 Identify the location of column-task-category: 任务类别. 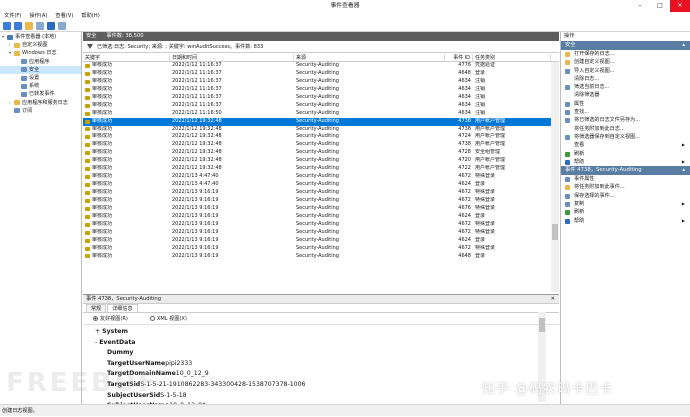
(512, 57).